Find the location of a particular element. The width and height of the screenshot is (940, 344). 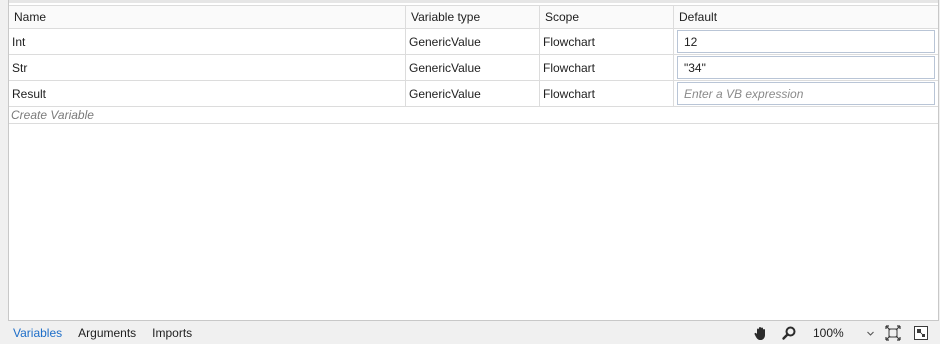

grid-header: Name Variable type Scope Default is located at coordinates (473, 17).